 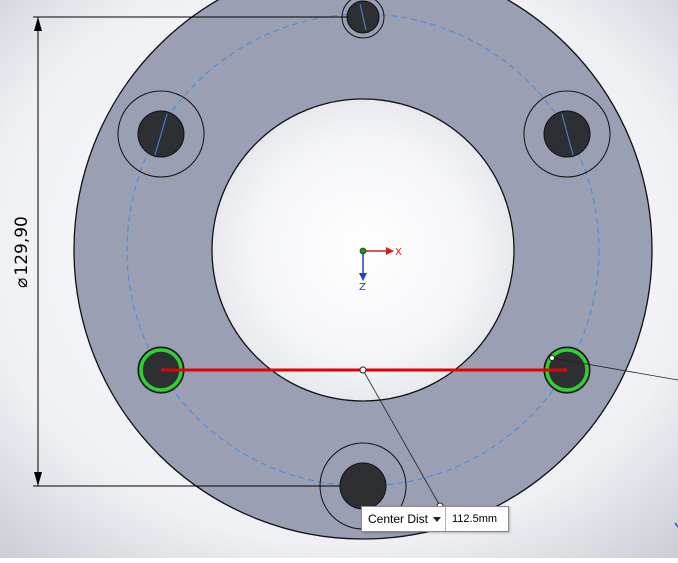 I want to click on chevron-down-icon, so click(x=437, y=519).